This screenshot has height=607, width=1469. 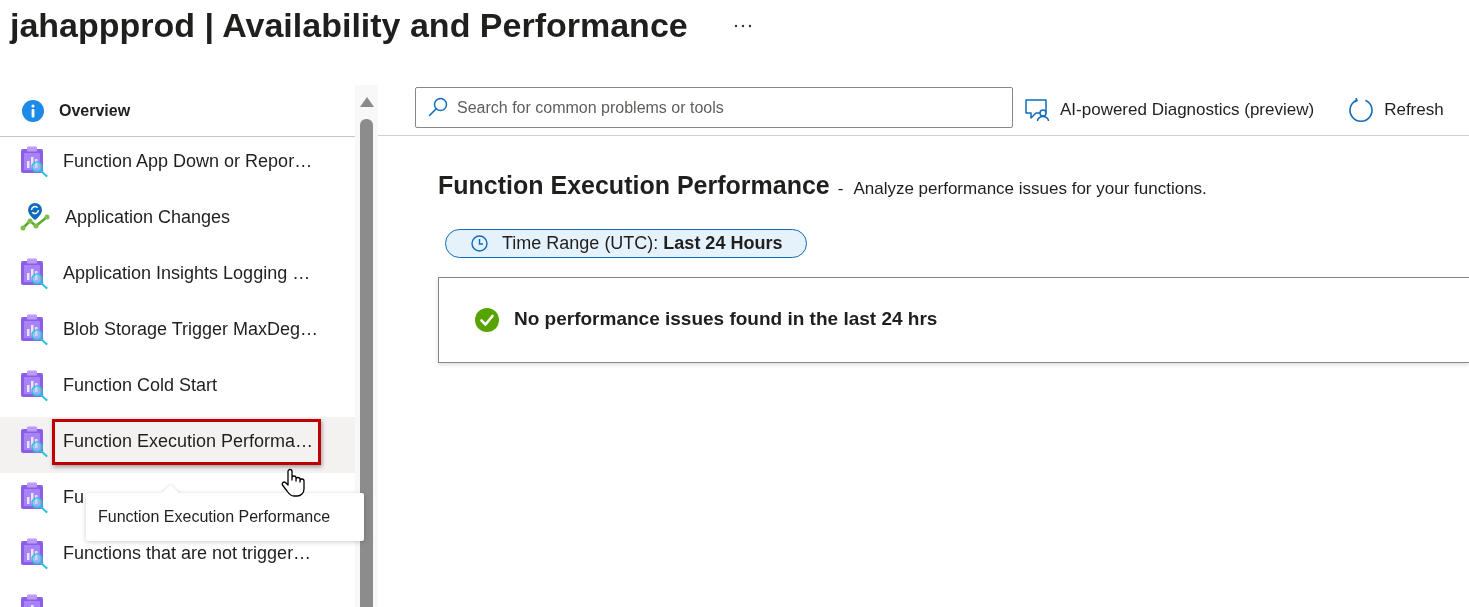 What do you see at coordinates (349, 25) in the screenshot?
I see `page-title: jahappprod | Availability and Performance` at bounding box center [349, 25].